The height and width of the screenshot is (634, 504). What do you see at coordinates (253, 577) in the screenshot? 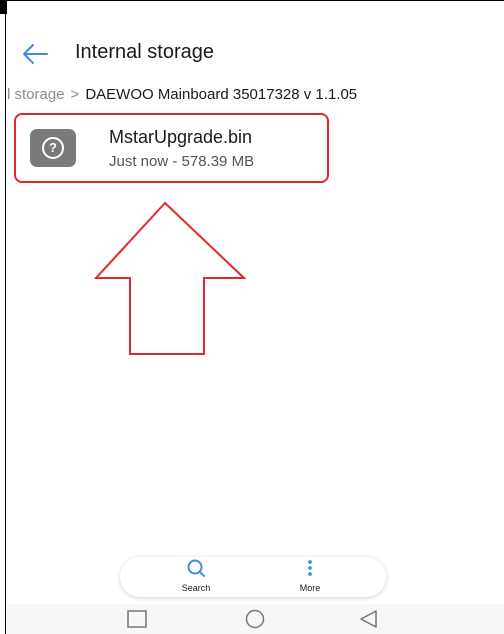
I see `bottom-action-bar: Search More` at bounding box center [253, 577].